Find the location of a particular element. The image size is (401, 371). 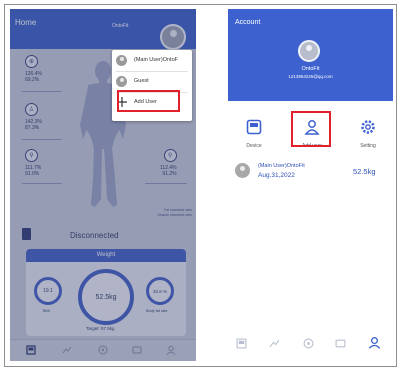

account-email: 1213954225@qq.com is located at coordinates (310, 76).